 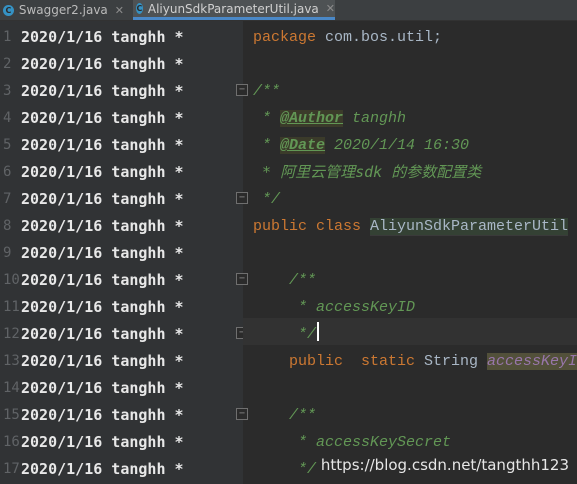 I want to click on gutter-line: 12 2020/1/16 tanghh *, so click(x=121, y=334).